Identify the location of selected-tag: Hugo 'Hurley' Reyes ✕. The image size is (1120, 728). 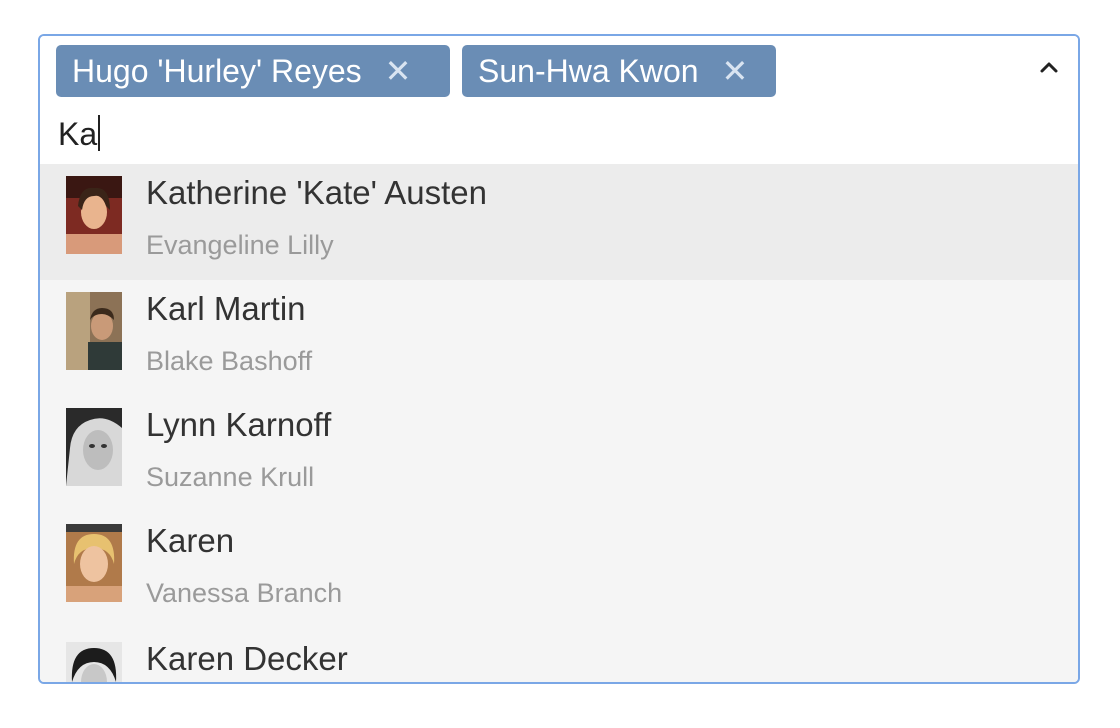
(253, 71).